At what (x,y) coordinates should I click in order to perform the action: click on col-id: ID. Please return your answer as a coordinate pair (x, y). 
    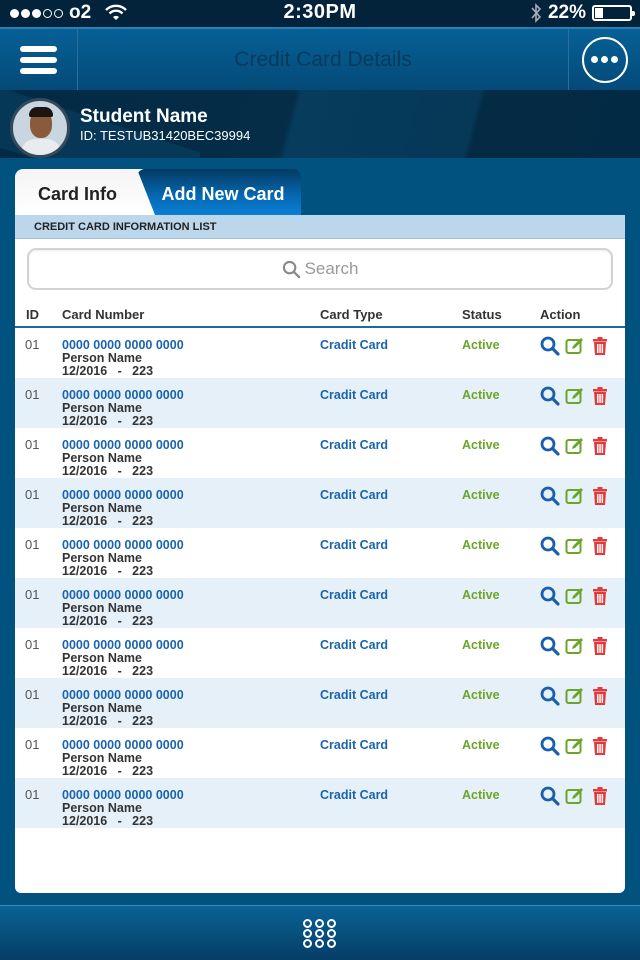
    Looking at the image, I should click on (32, 314).